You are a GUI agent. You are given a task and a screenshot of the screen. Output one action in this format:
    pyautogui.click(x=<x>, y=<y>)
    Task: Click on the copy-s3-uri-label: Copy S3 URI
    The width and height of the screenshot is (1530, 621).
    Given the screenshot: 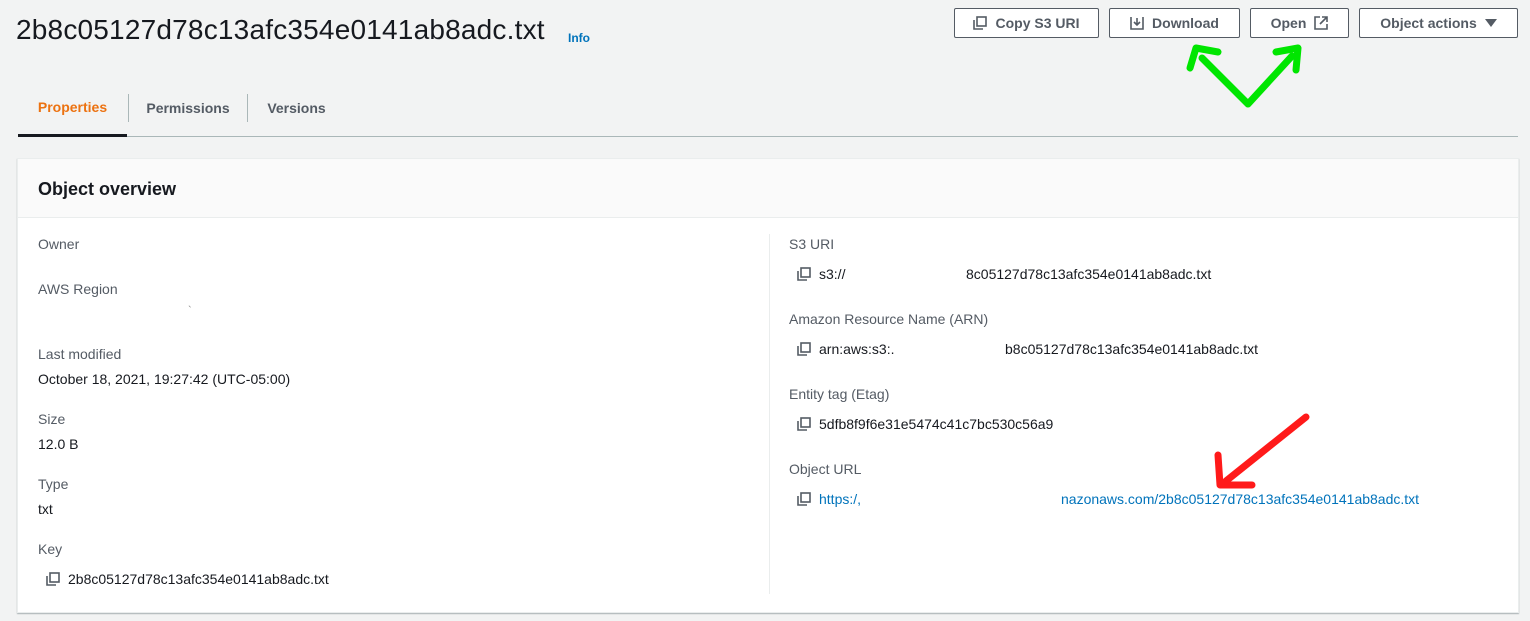 What is the action you would take?
    pyautogui.click(x=1037, y=23)
    